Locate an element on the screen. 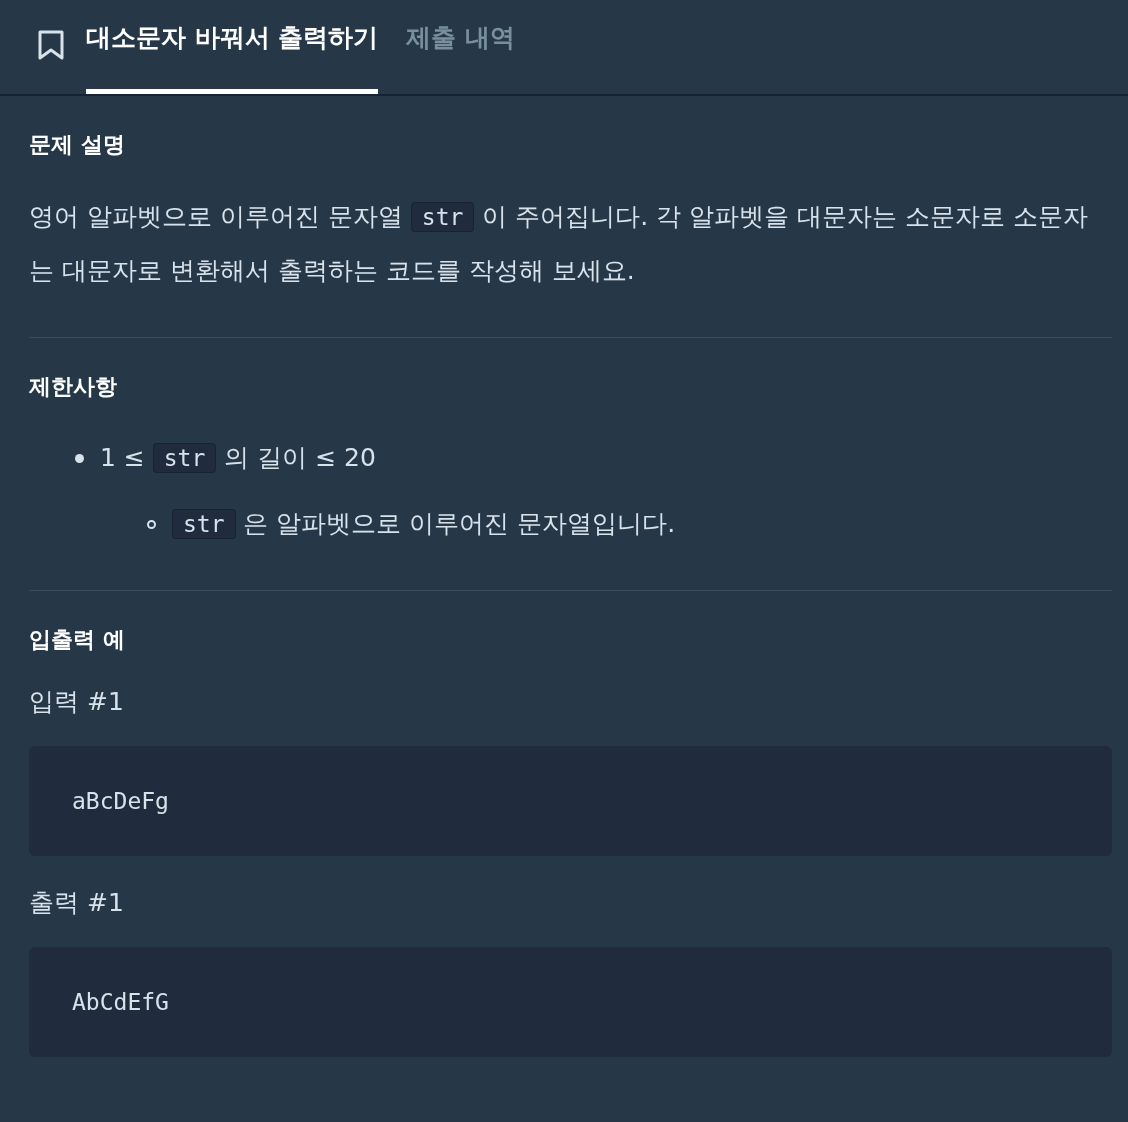 Image resolution: width=1128 pixels, height=1122 pixels. section-heading: 입출력 예 is located at coordinates (77, 640).